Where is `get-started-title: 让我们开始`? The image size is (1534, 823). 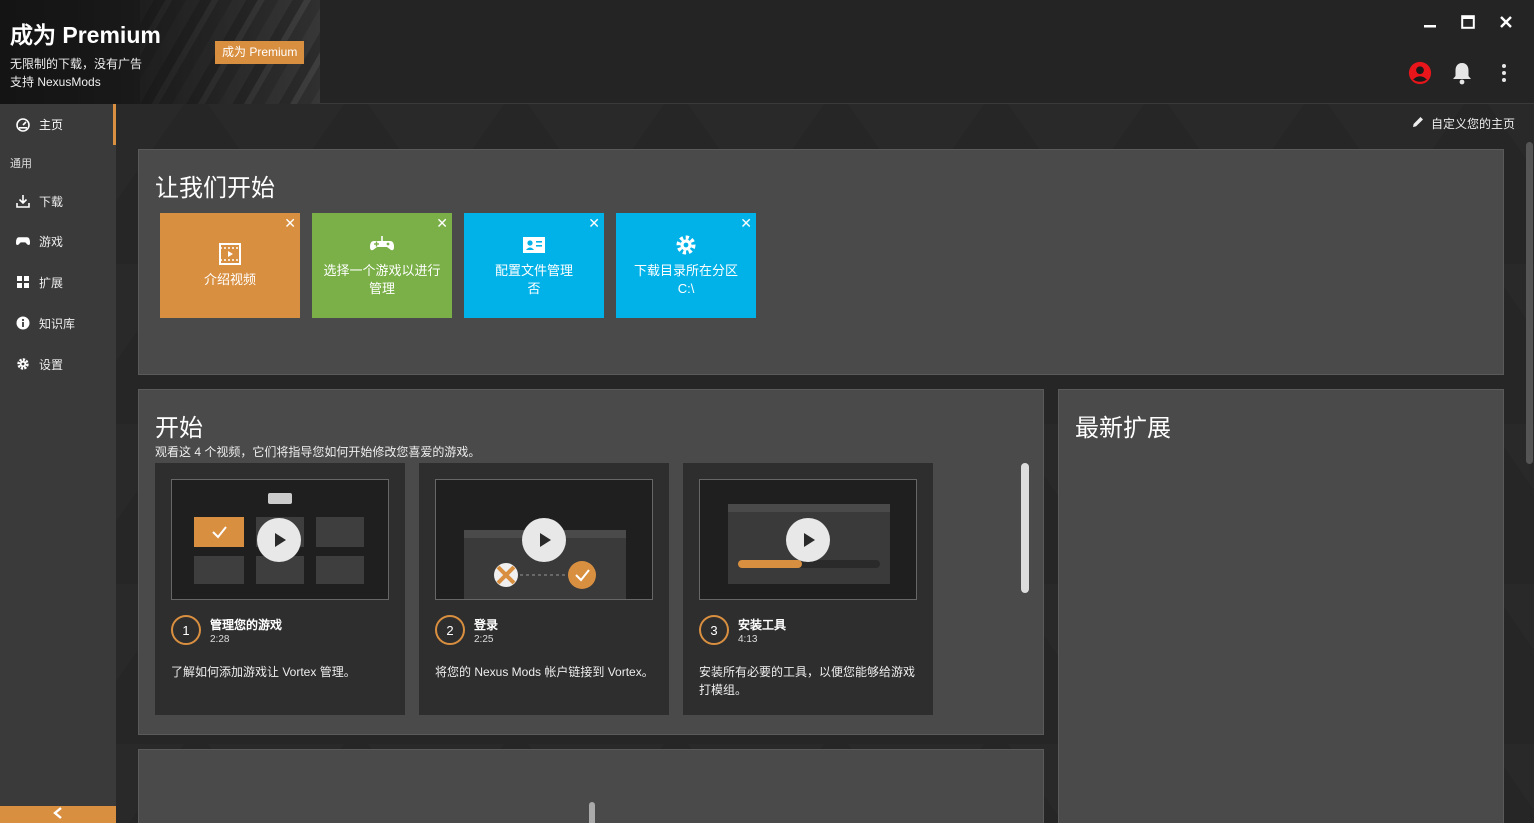
get-started-title: 让我们开始 is located at coordinates (215, 188).